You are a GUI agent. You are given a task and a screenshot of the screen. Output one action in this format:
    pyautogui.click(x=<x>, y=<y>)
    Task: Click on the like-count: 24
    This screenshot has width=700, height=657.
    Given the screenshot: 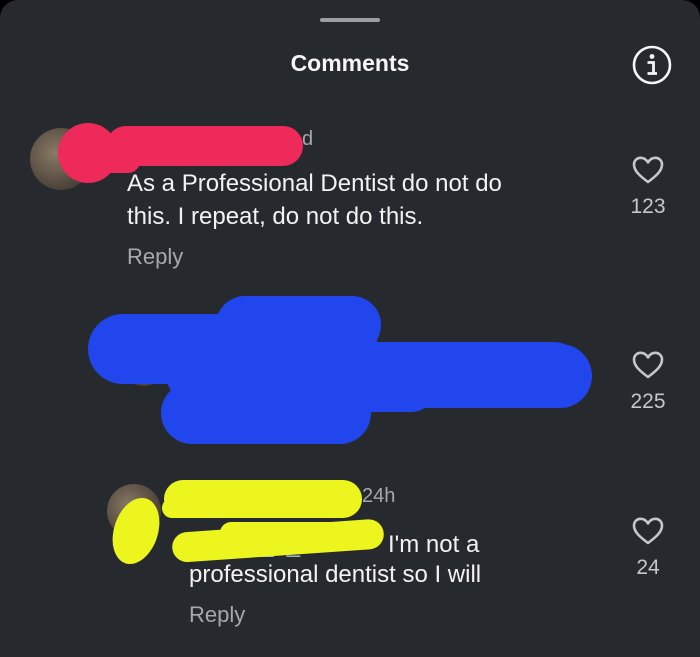 What is the action you would take?
    pyautogui.click(x=648, y=567)
    